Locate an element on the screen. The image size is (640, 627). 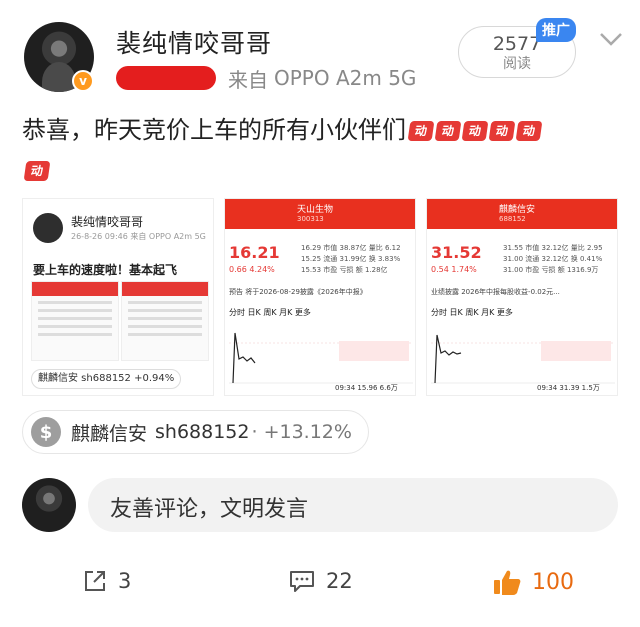
post-meta: 来自 OPPO A2m 5G is located at coordinates (266, 78).